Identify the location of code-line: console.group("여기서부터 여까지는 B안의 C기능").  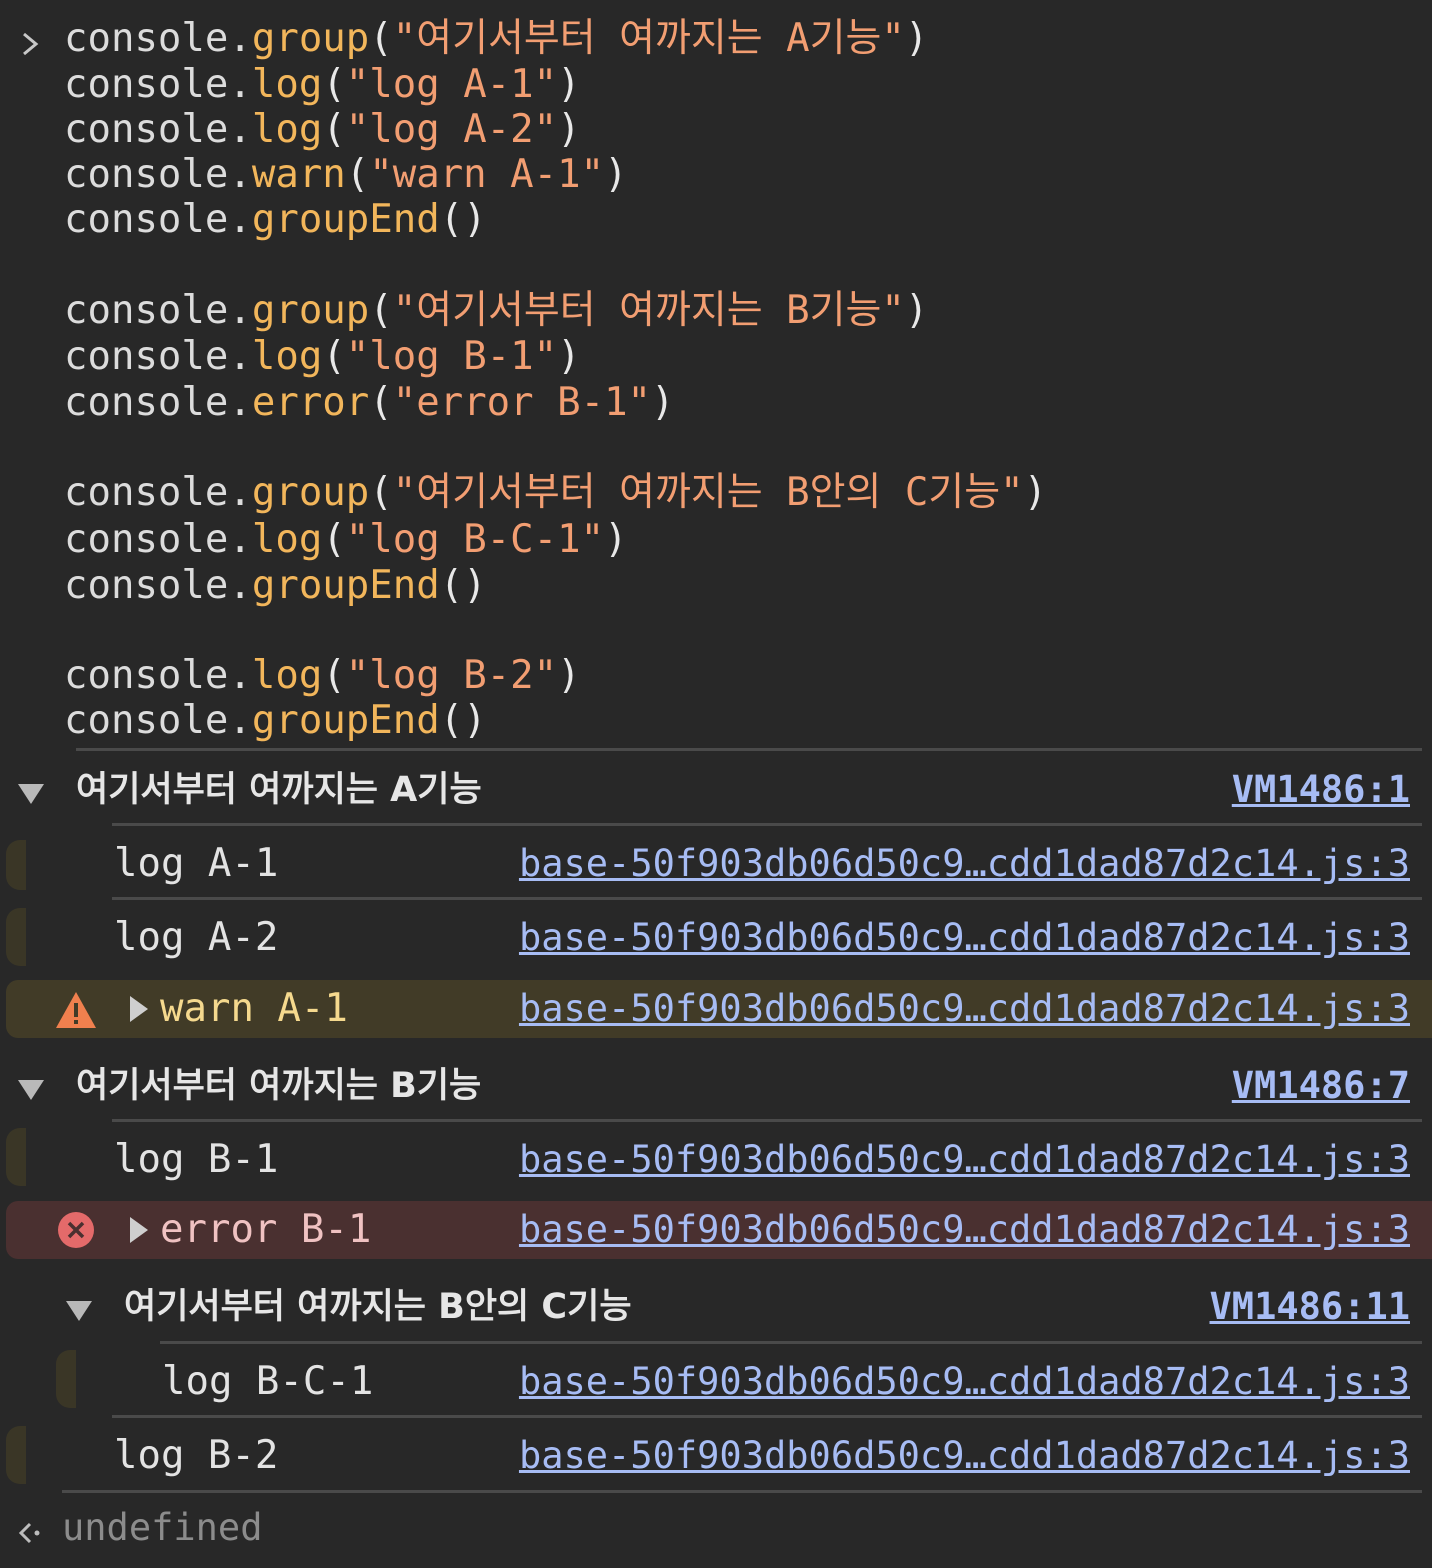
(555, 493).